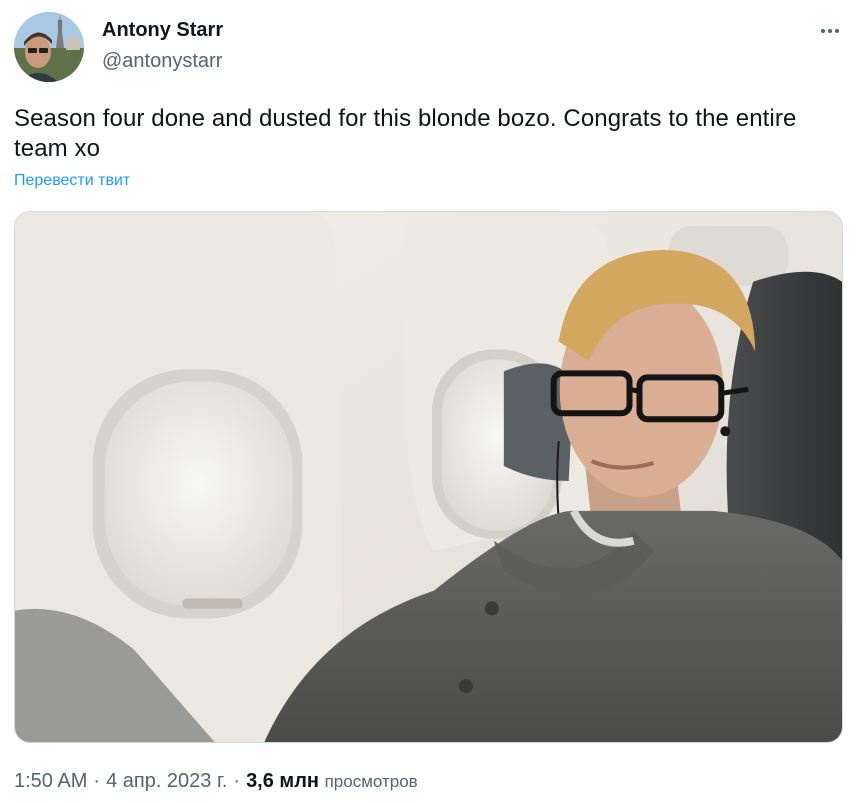 The height and width of the screenshot is (803, 859). I want to click on tweet-date: 4 апр. 2023 г., so click(166, 781).